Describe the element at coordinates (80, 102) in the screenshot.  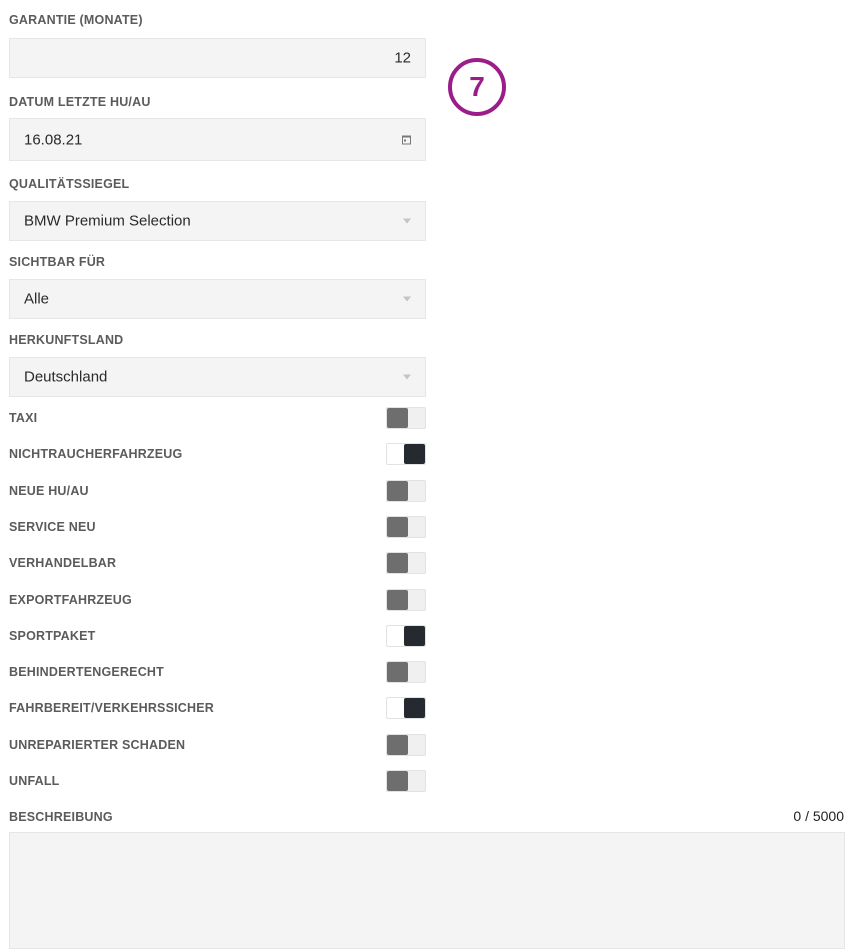
I see `datum-label: DATUM LETZTE HU/AU` at that location.